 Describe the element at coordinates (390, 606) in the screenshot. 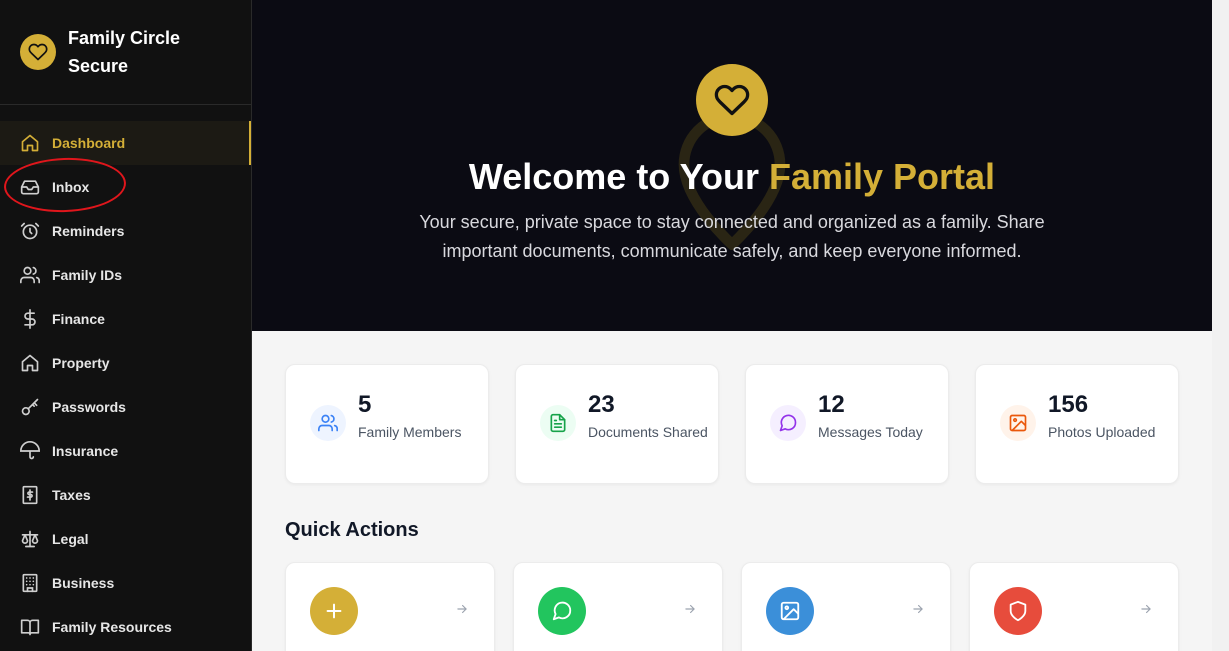

I see `quick-action-add` at that location.